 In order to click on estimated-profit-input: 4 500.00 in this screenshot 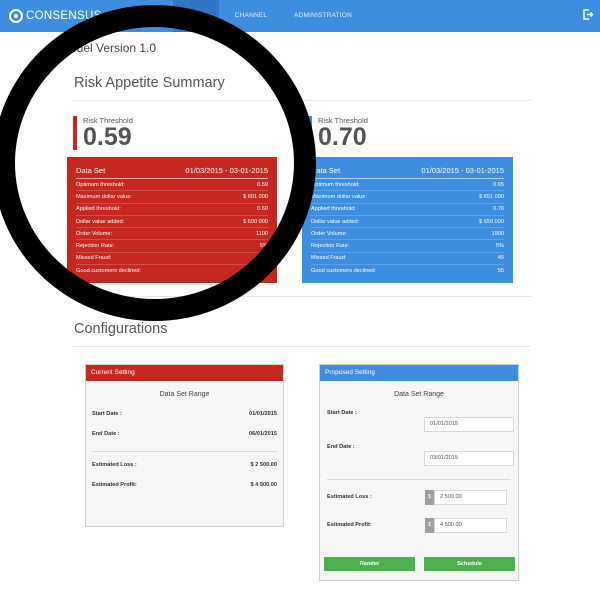, I will do `click(470, 525)`.